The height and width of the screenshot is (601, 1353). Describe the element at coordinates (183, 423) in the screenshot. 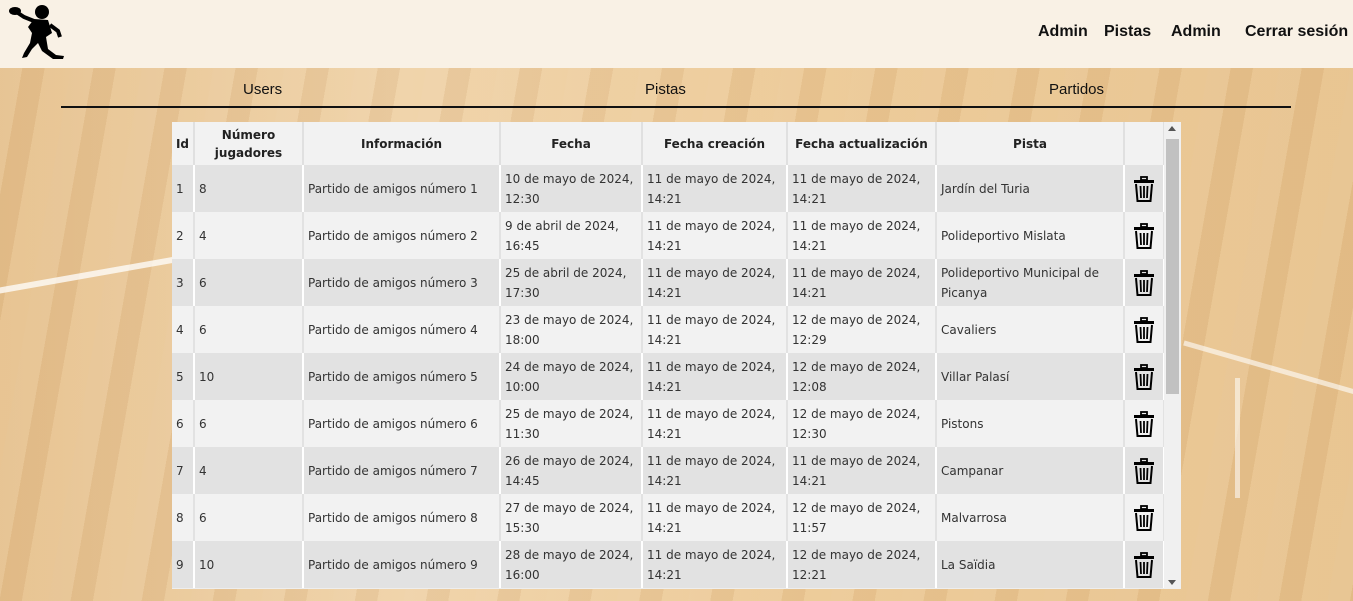

I see `cell-id: 6` at that location.